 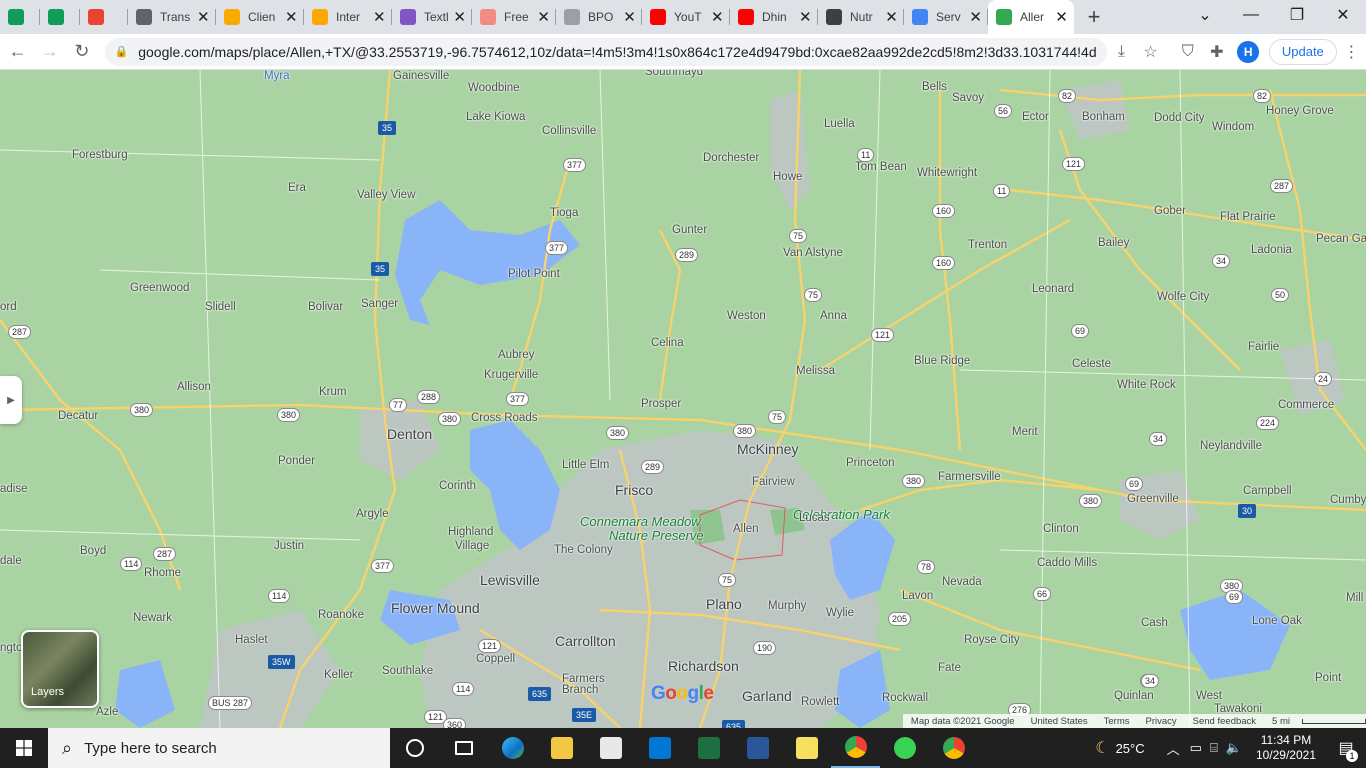 I want to click on place-label: Blue Ridge, so click(x=942, y=361).